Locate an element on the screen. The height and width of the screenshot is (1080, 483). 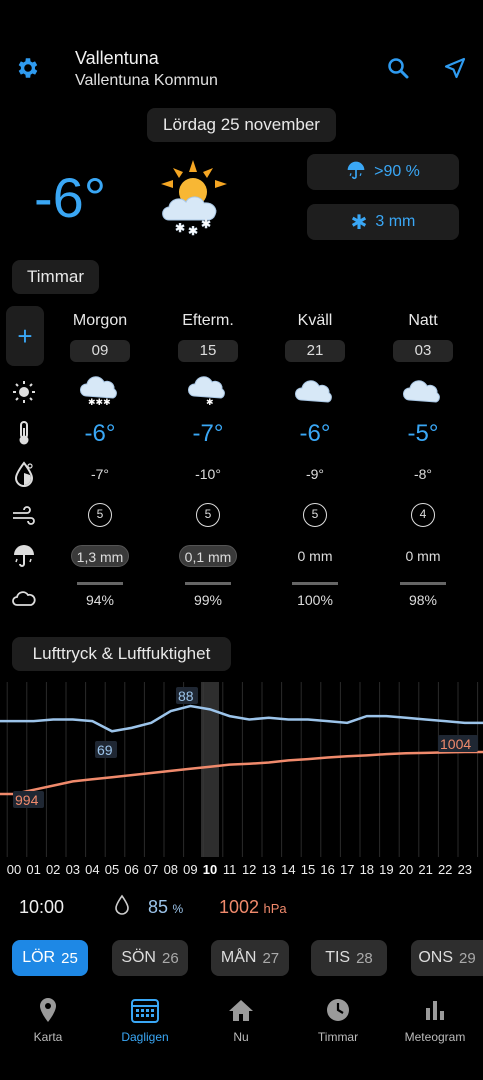
humidity-drop-icon is located at coordinates (122, 907).